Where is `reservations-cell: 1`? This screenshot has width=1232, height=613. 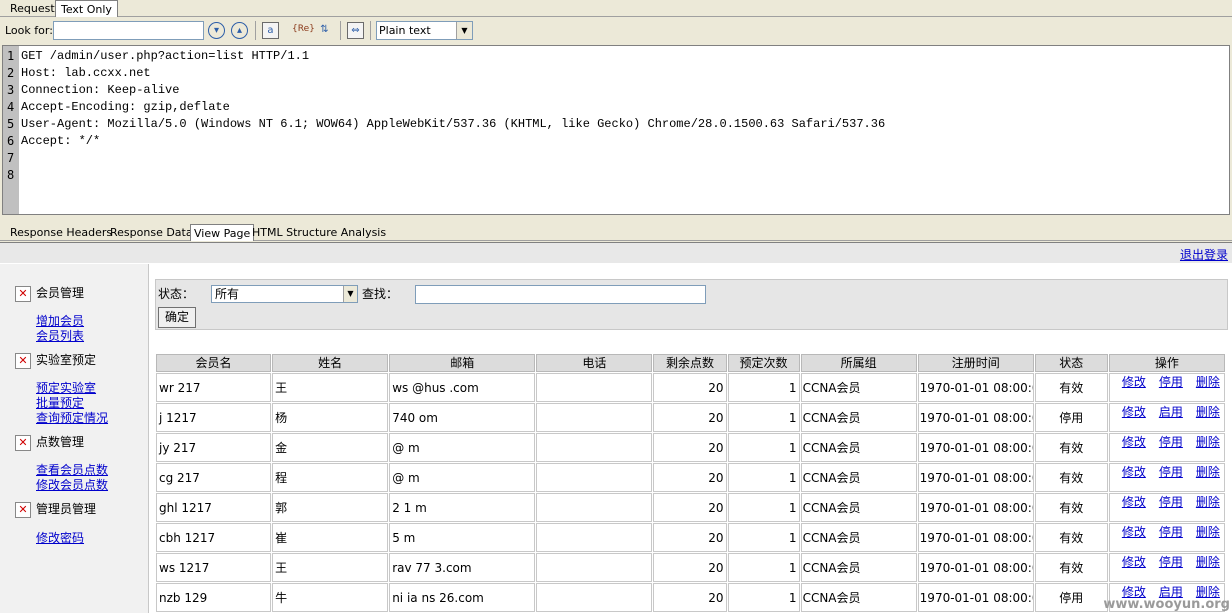
reservations-cell: 1 is located at coordinates (763, 567).